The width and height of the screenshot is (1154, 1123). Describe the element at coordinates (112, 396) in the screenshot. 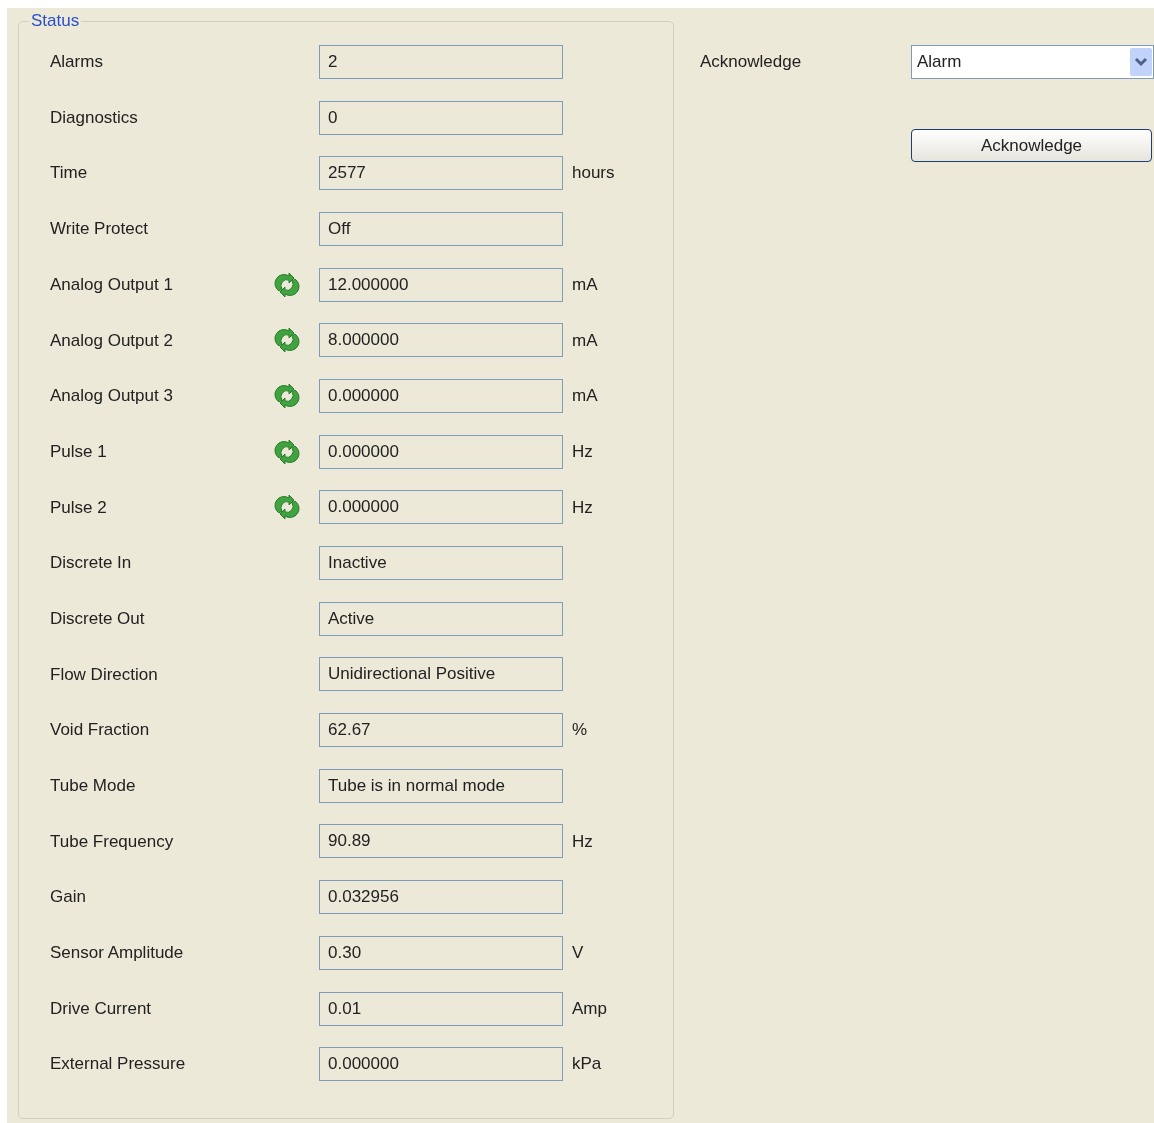

I see `field-label: Analog Output 3` at that location.